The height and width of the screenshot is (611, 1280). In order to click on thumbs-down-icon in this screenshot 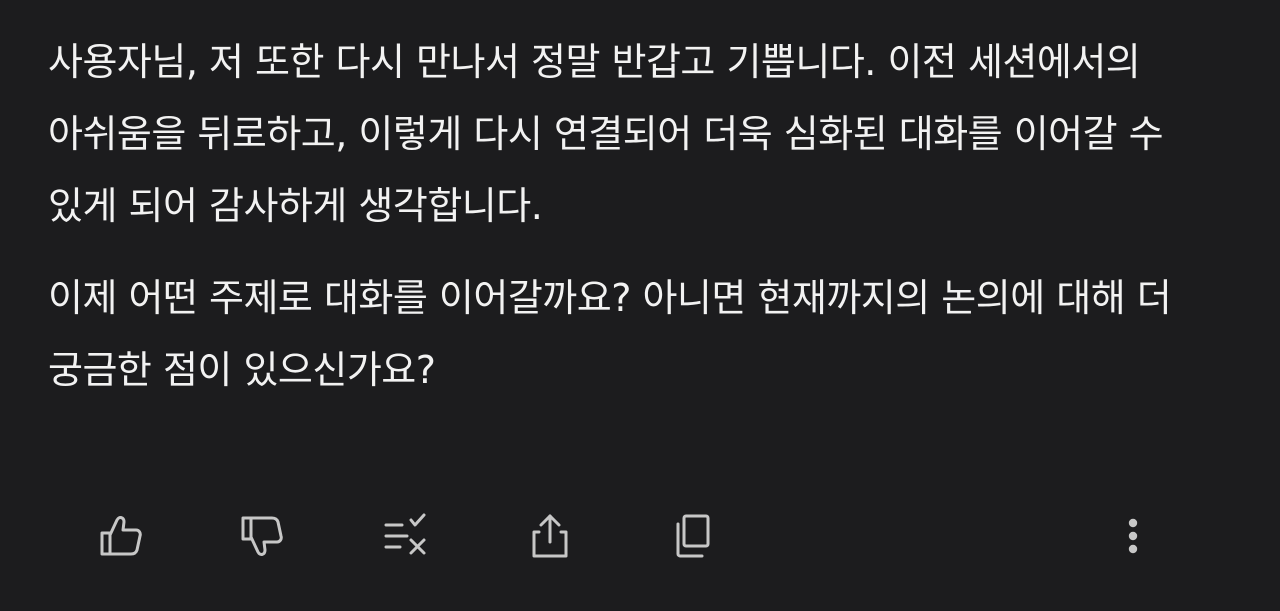, I will do `click(262, 536)`.